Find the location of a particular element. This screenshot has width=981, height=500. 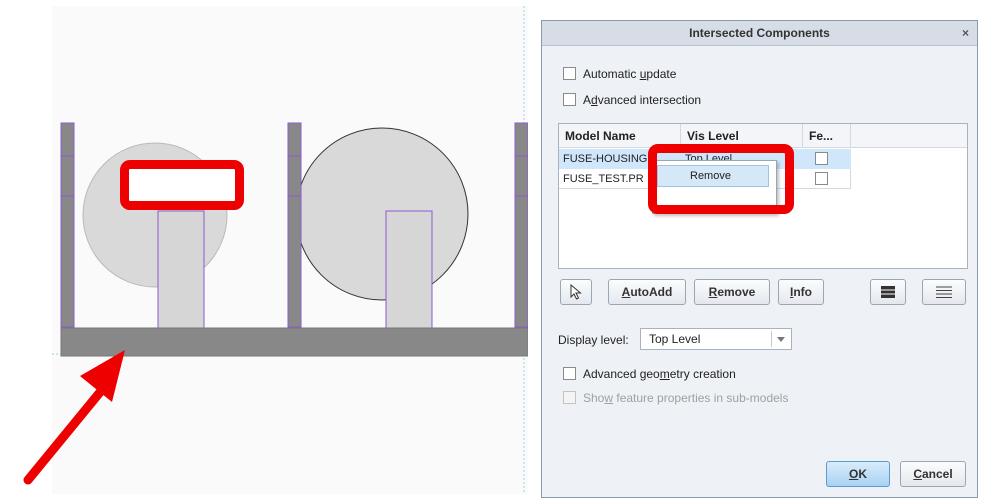

chevron-down-icon is located at coordinates (781, 339).